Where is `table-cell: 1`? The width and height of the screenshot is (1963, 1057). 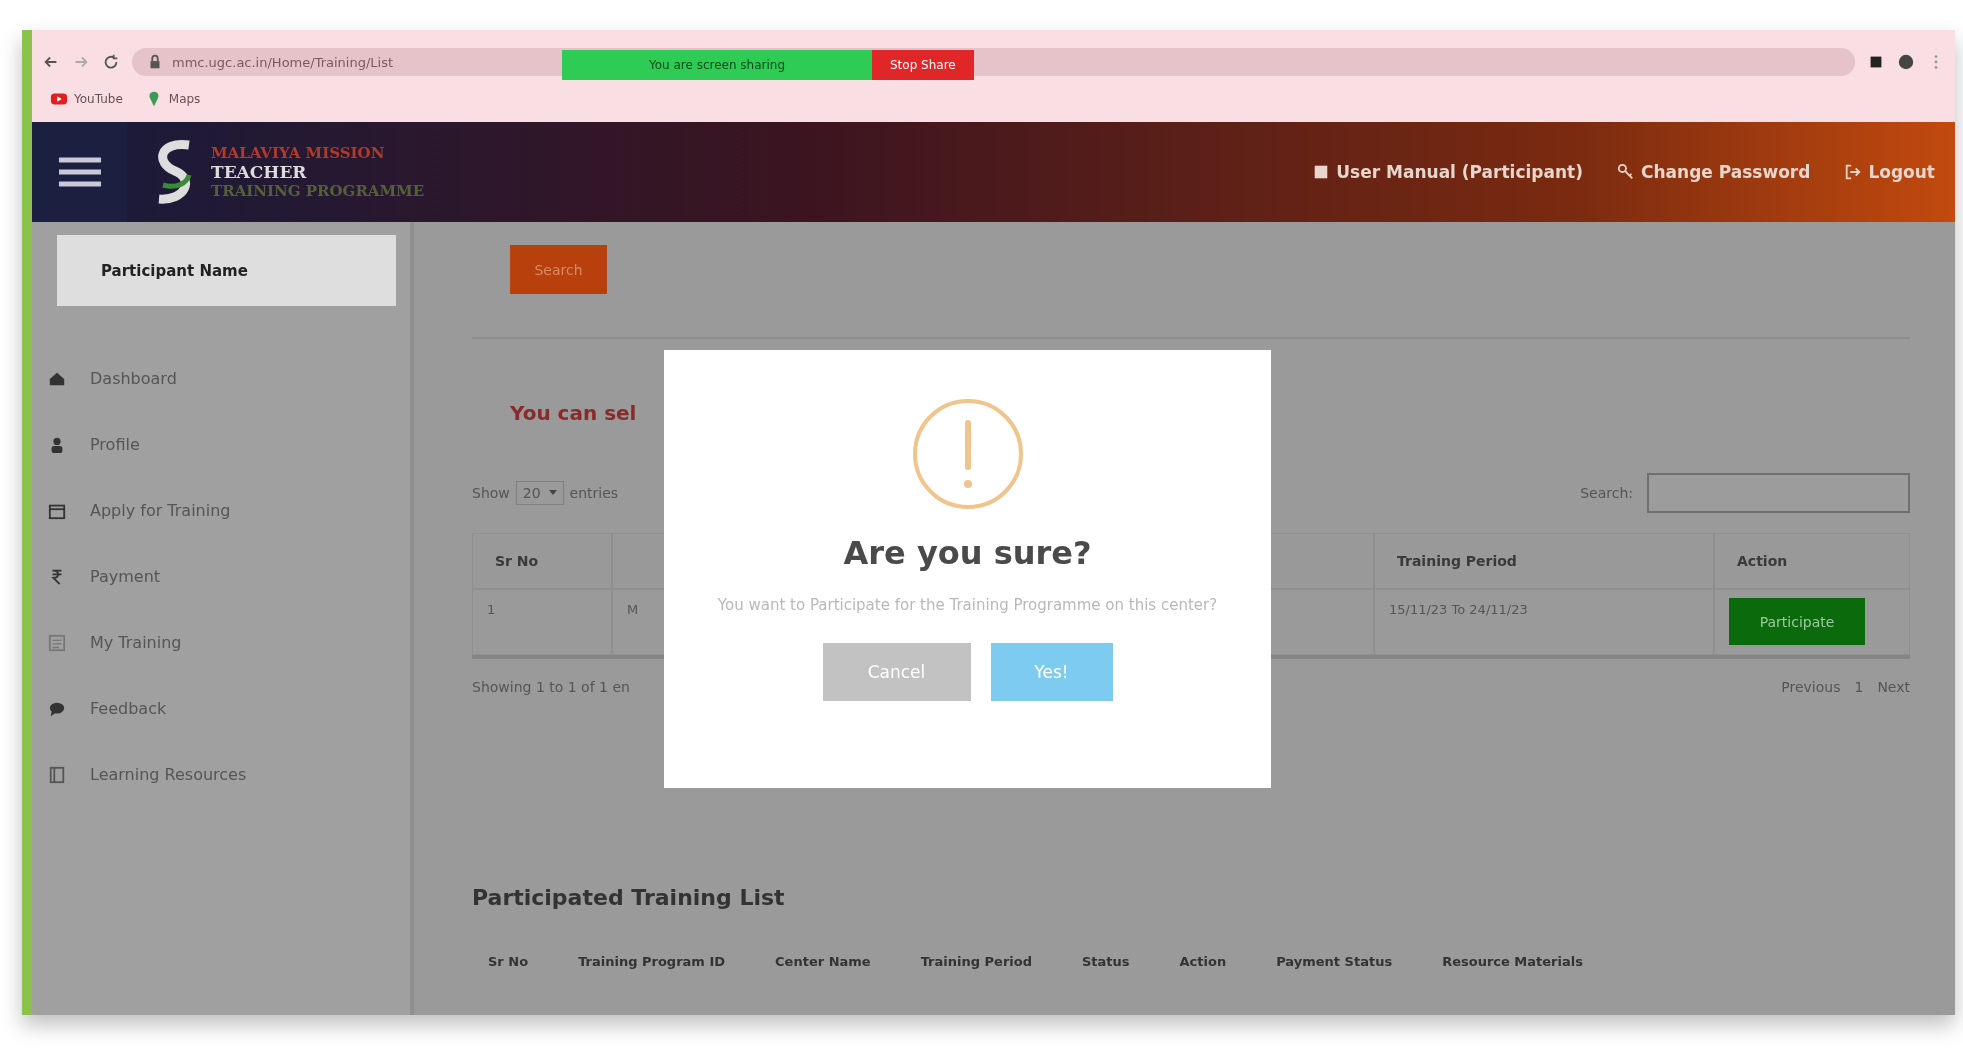 table-cell: 1 is located at coordinates (542, 622).